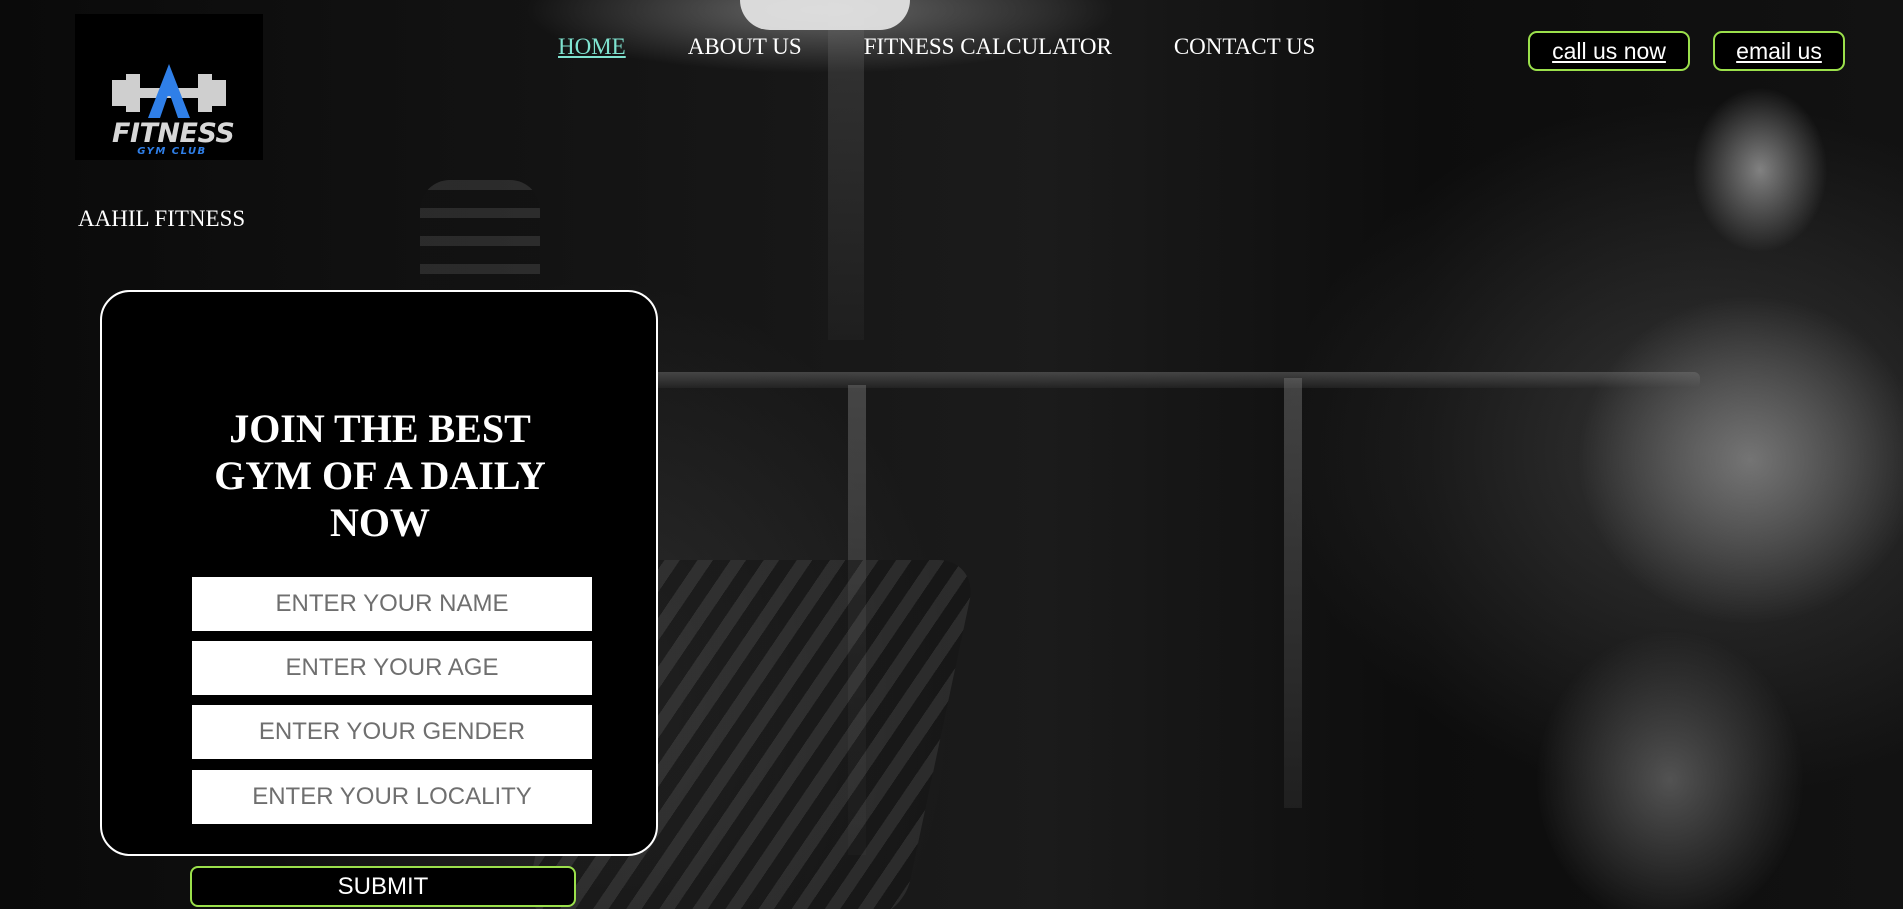 The image size is (1903, 909). I want to click on background-lamp, so click(825, 15).